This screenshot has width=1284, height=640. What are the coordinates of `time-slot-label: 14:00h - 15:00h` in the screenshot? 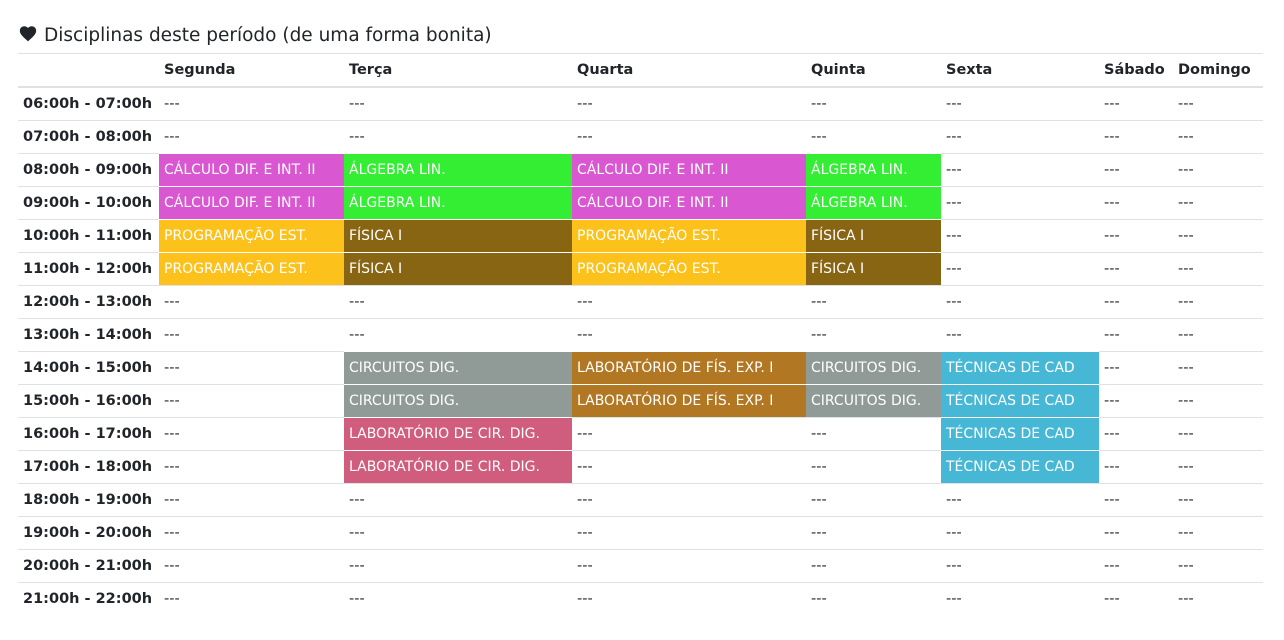 It's located at (88, 368).